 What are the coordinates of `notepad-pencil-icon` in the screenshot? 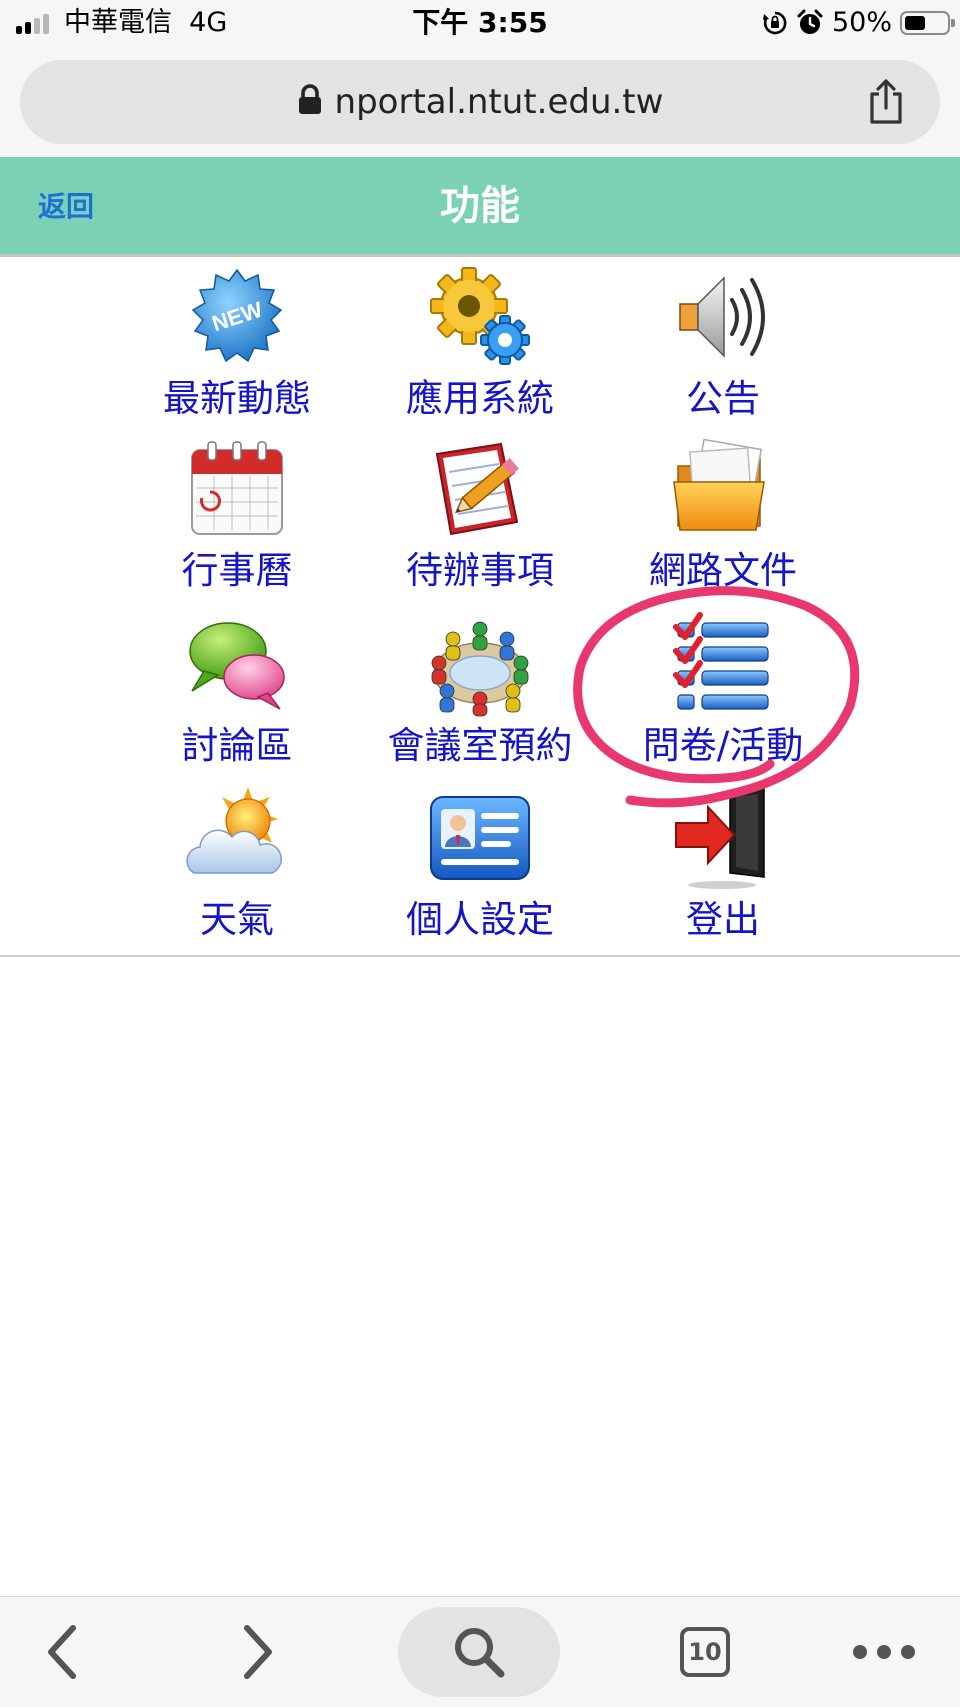 It's located at (480, 489).